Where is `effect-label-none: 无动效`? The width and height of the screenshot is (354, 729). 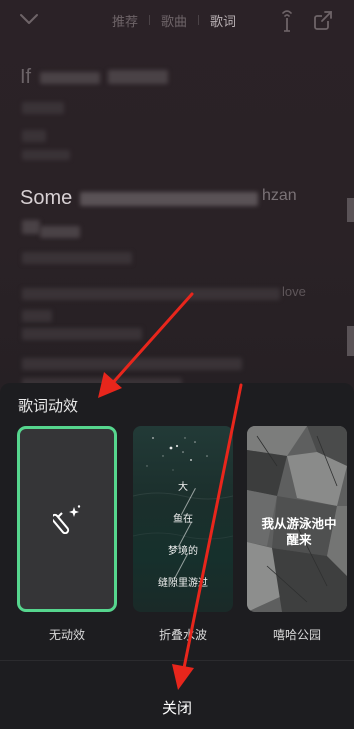
effect-label-none: 无动效 is located at coordinates (66, 635).